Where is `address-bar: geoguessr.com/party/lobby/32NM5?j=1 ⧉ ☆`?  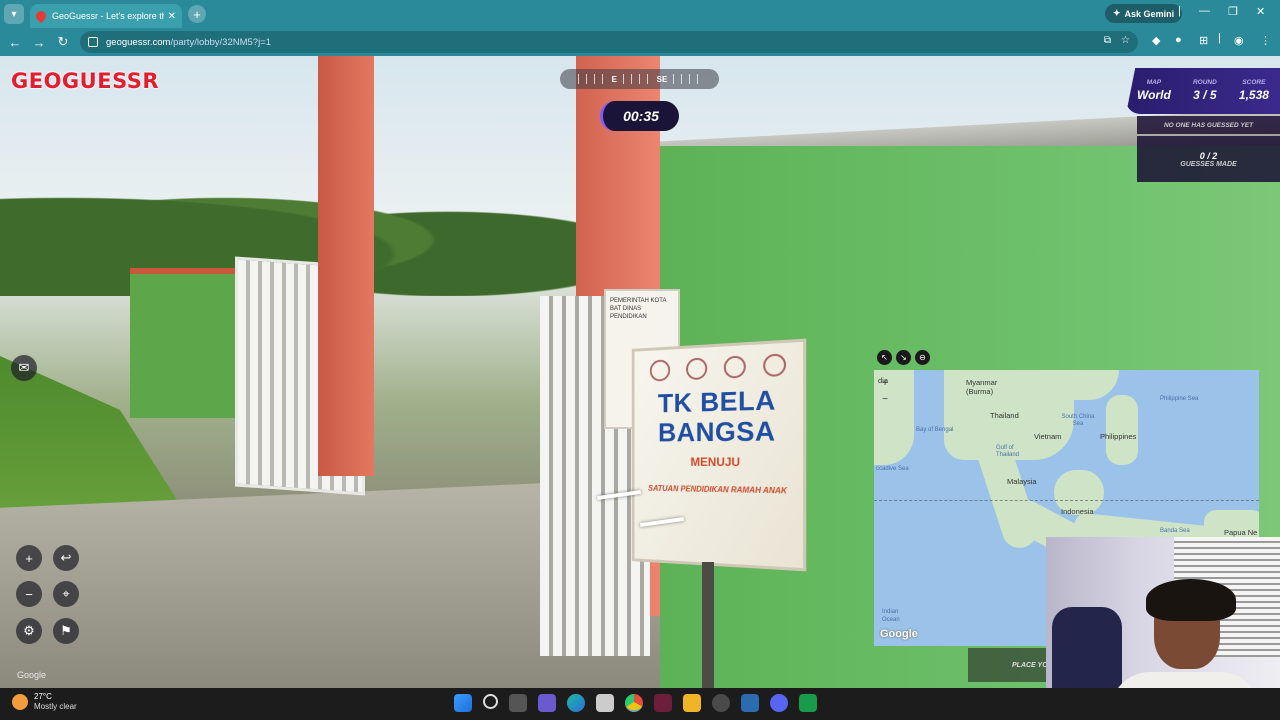
address-bar: geoguessr.com/party/lobby/32NM5?j=1 ⧉ ☆ is located at coordinates (609, 42).